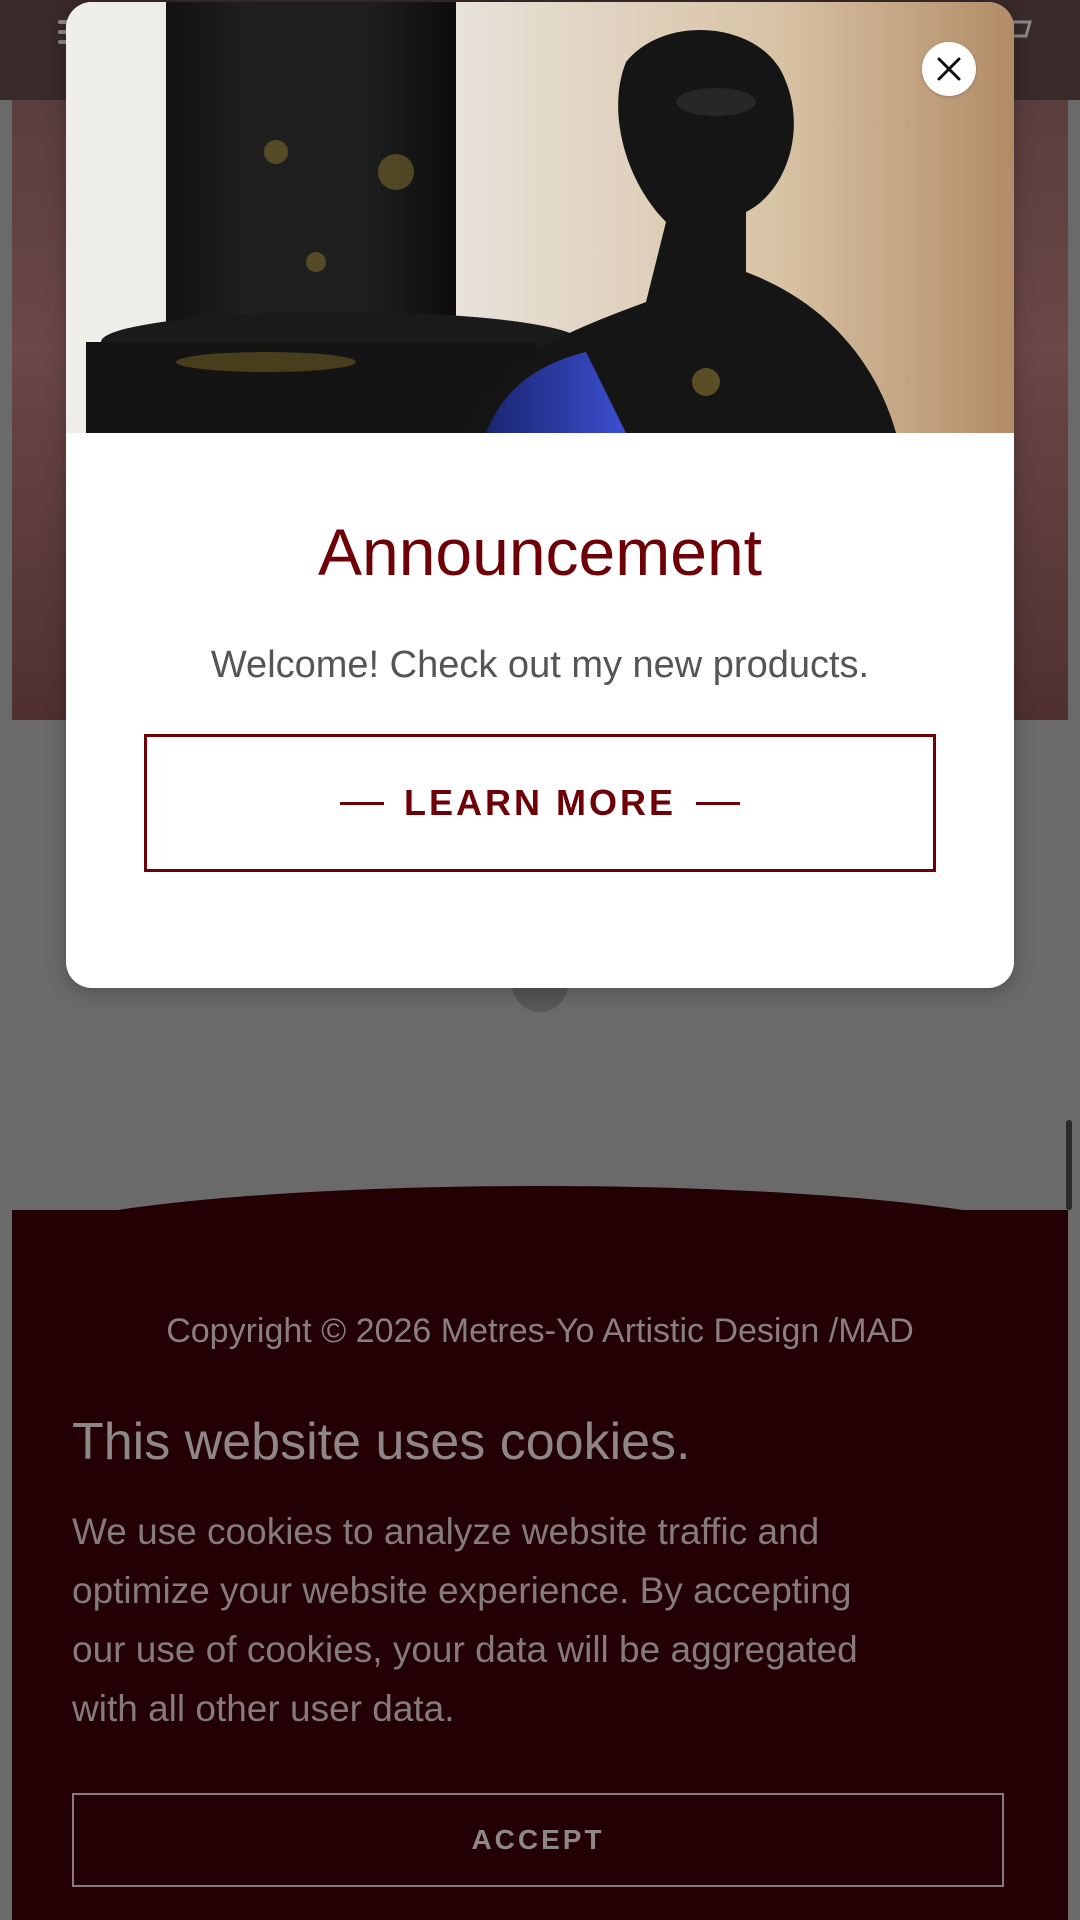 The height and width of the screenshot is (1920, 1080). What do you see at coordinates (540, 552) in the screenshot?
I see `modal-title: Announcement` at bounding box center [540, 552].